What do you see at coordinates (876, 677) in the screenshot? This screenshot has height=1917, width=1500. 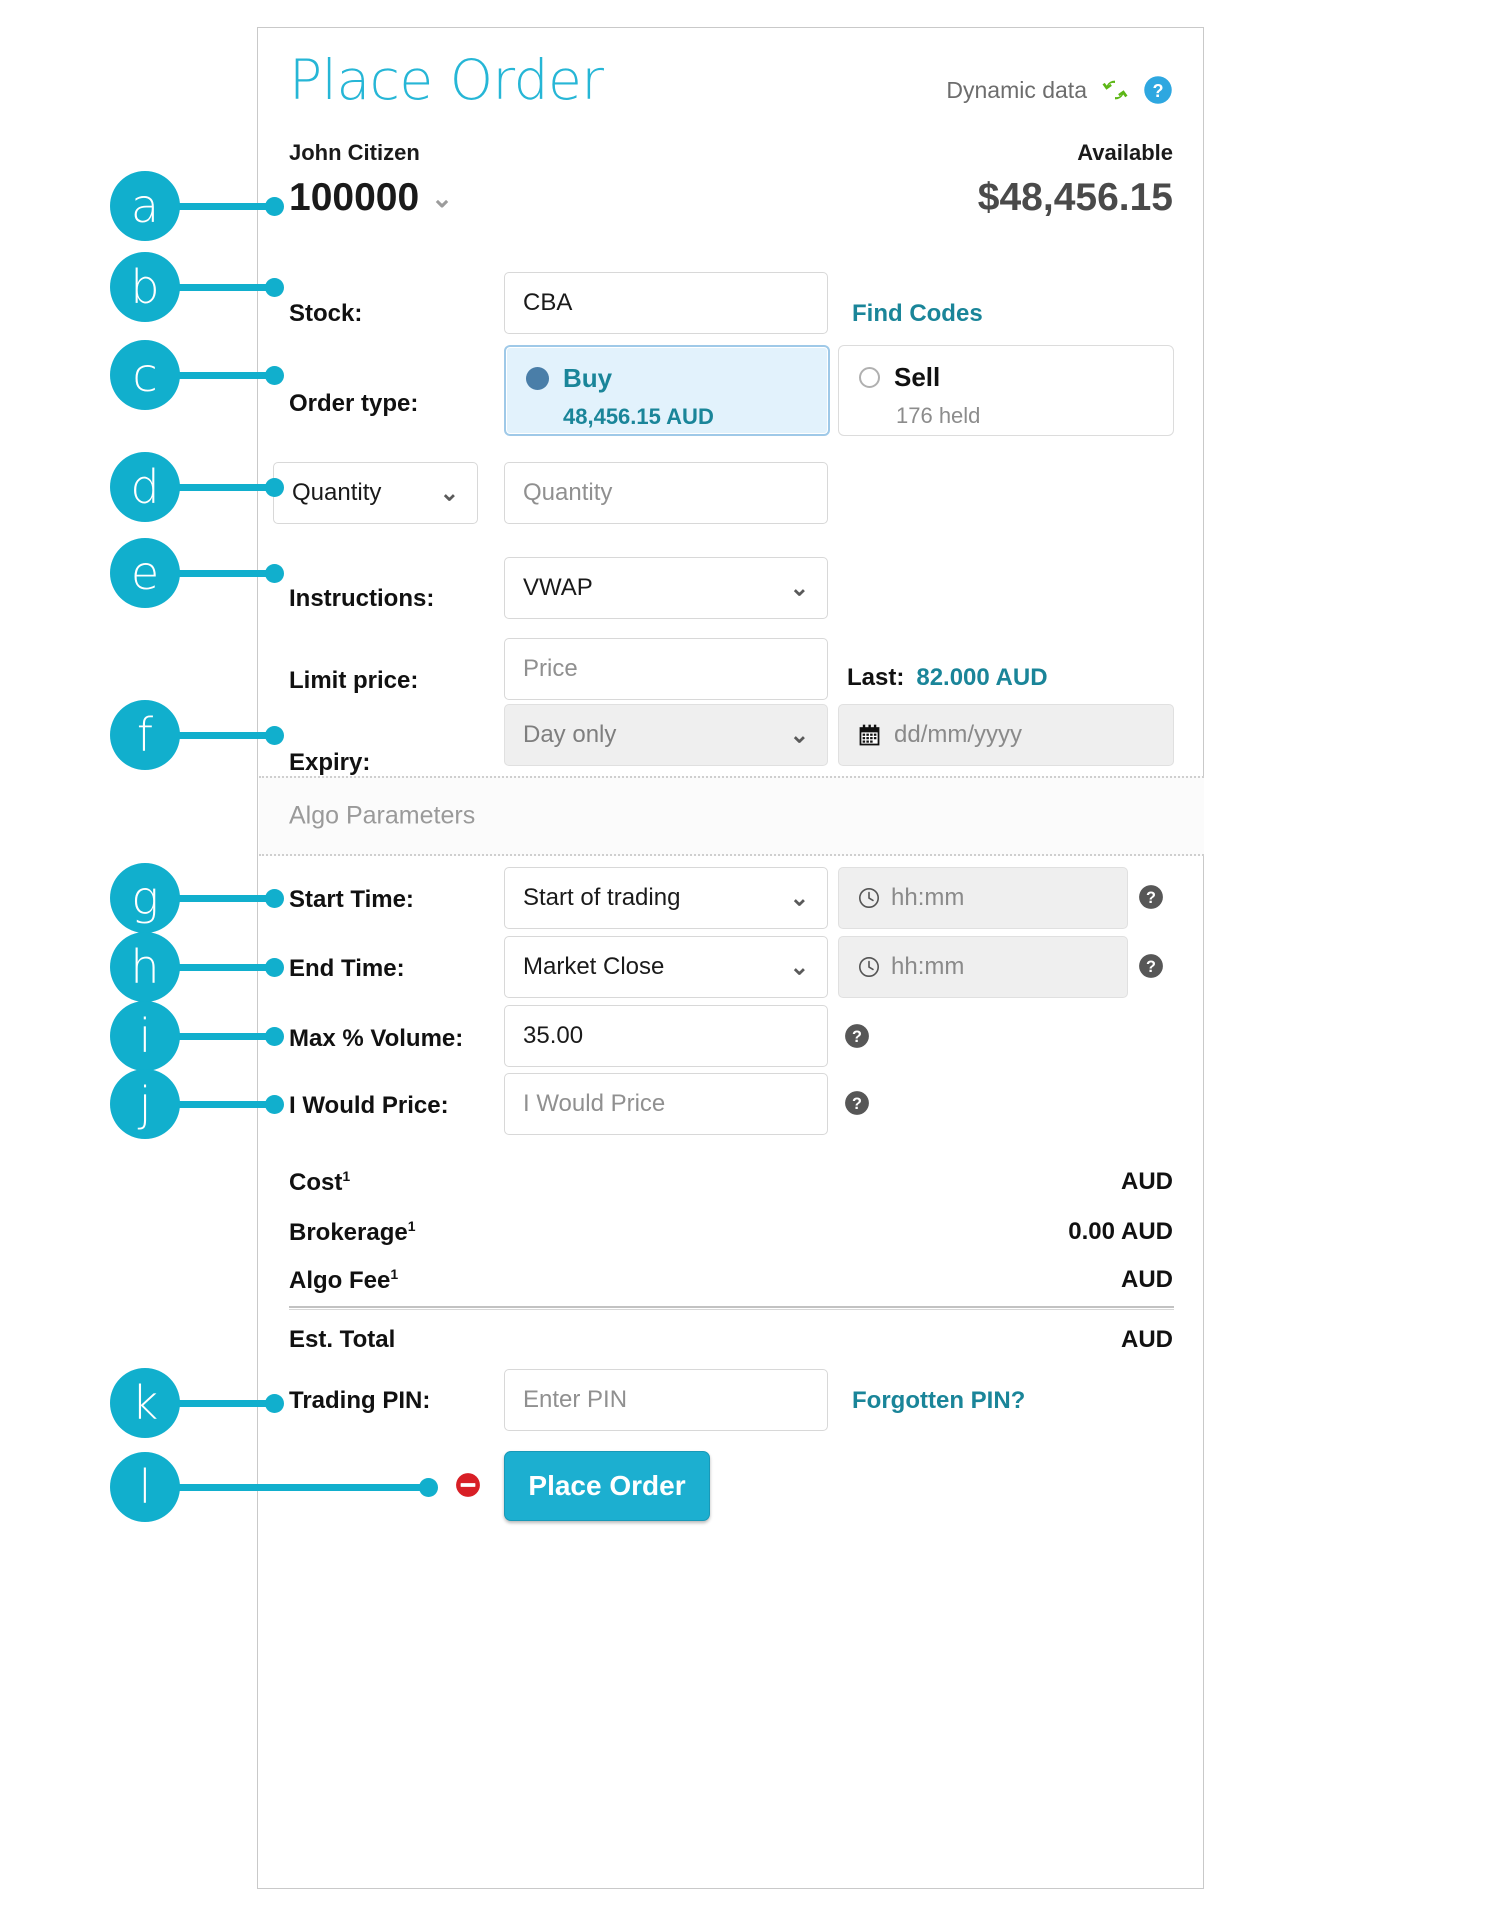 I see `last-price-label: Last:` at bounding box center [876, 677].